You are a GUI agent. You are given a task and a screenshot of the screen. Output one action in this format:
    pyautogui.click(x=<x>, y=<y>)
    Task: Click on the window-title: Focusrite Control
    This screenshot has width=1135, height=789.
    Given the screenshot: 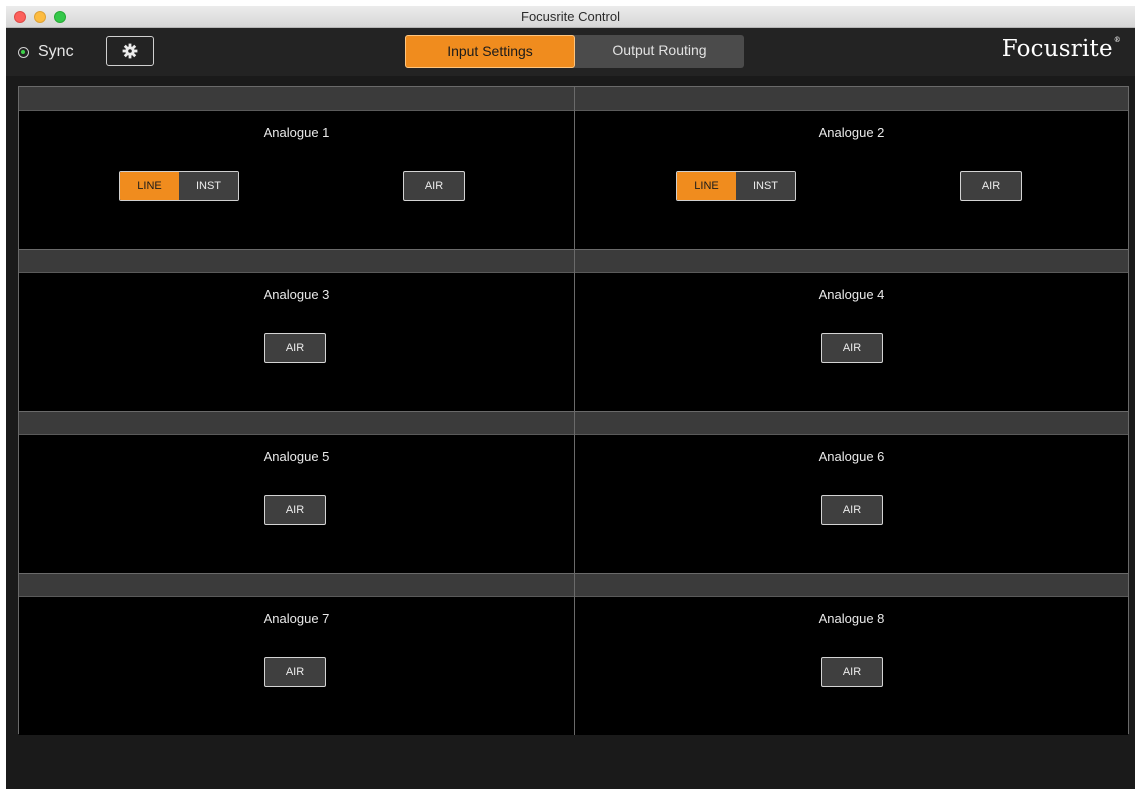 What is the action you would take?
    pyautogui.click(x=570, y=16)
    